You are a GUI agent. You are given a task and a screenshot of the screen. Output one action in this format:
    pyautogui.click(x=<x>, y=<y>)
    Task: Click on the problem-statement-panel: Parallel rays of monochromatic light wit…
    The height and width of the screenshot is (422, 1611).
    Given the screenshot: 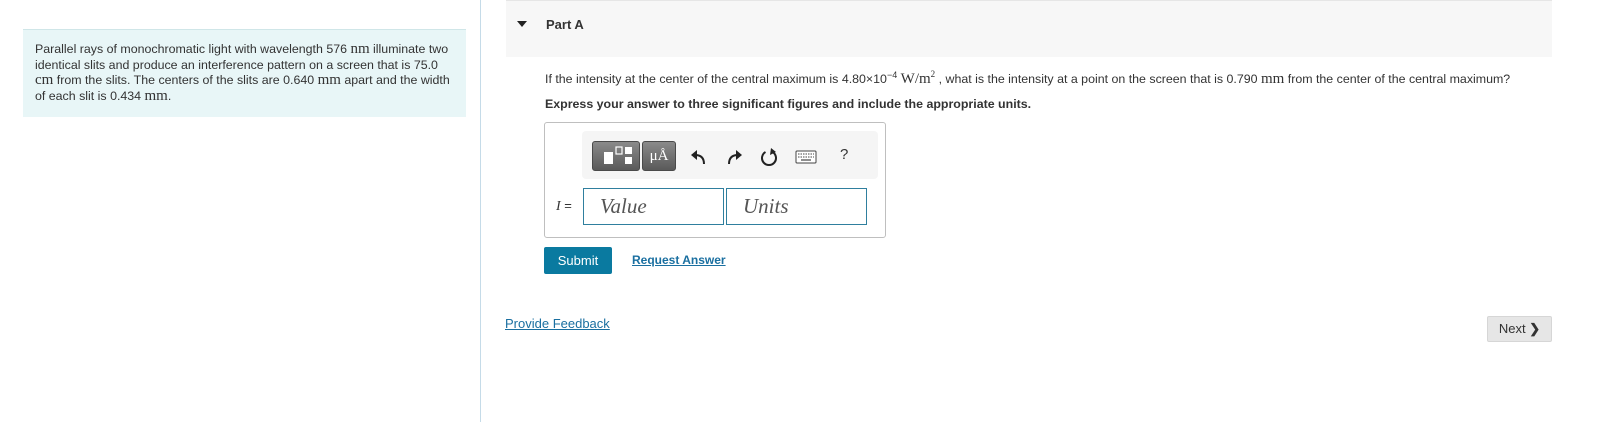 What is the action you would take?
    pyautogui.click(x=244, y=73)
    